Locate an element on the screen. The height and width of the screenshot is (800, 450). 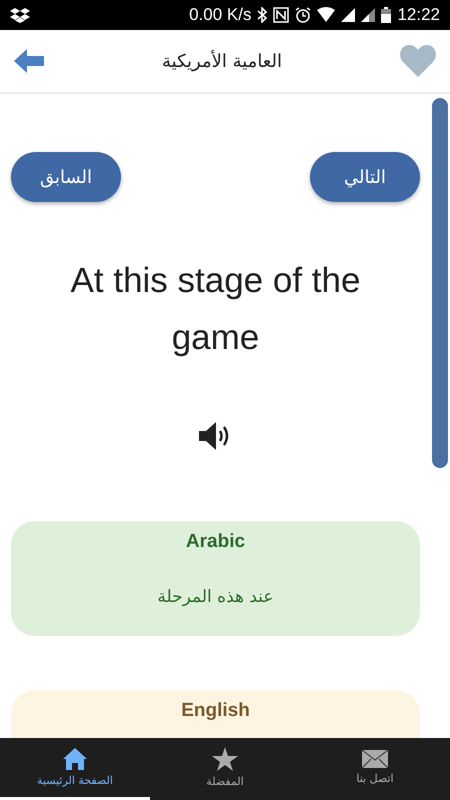
wifi-icon is located at coordinates (326, 15).